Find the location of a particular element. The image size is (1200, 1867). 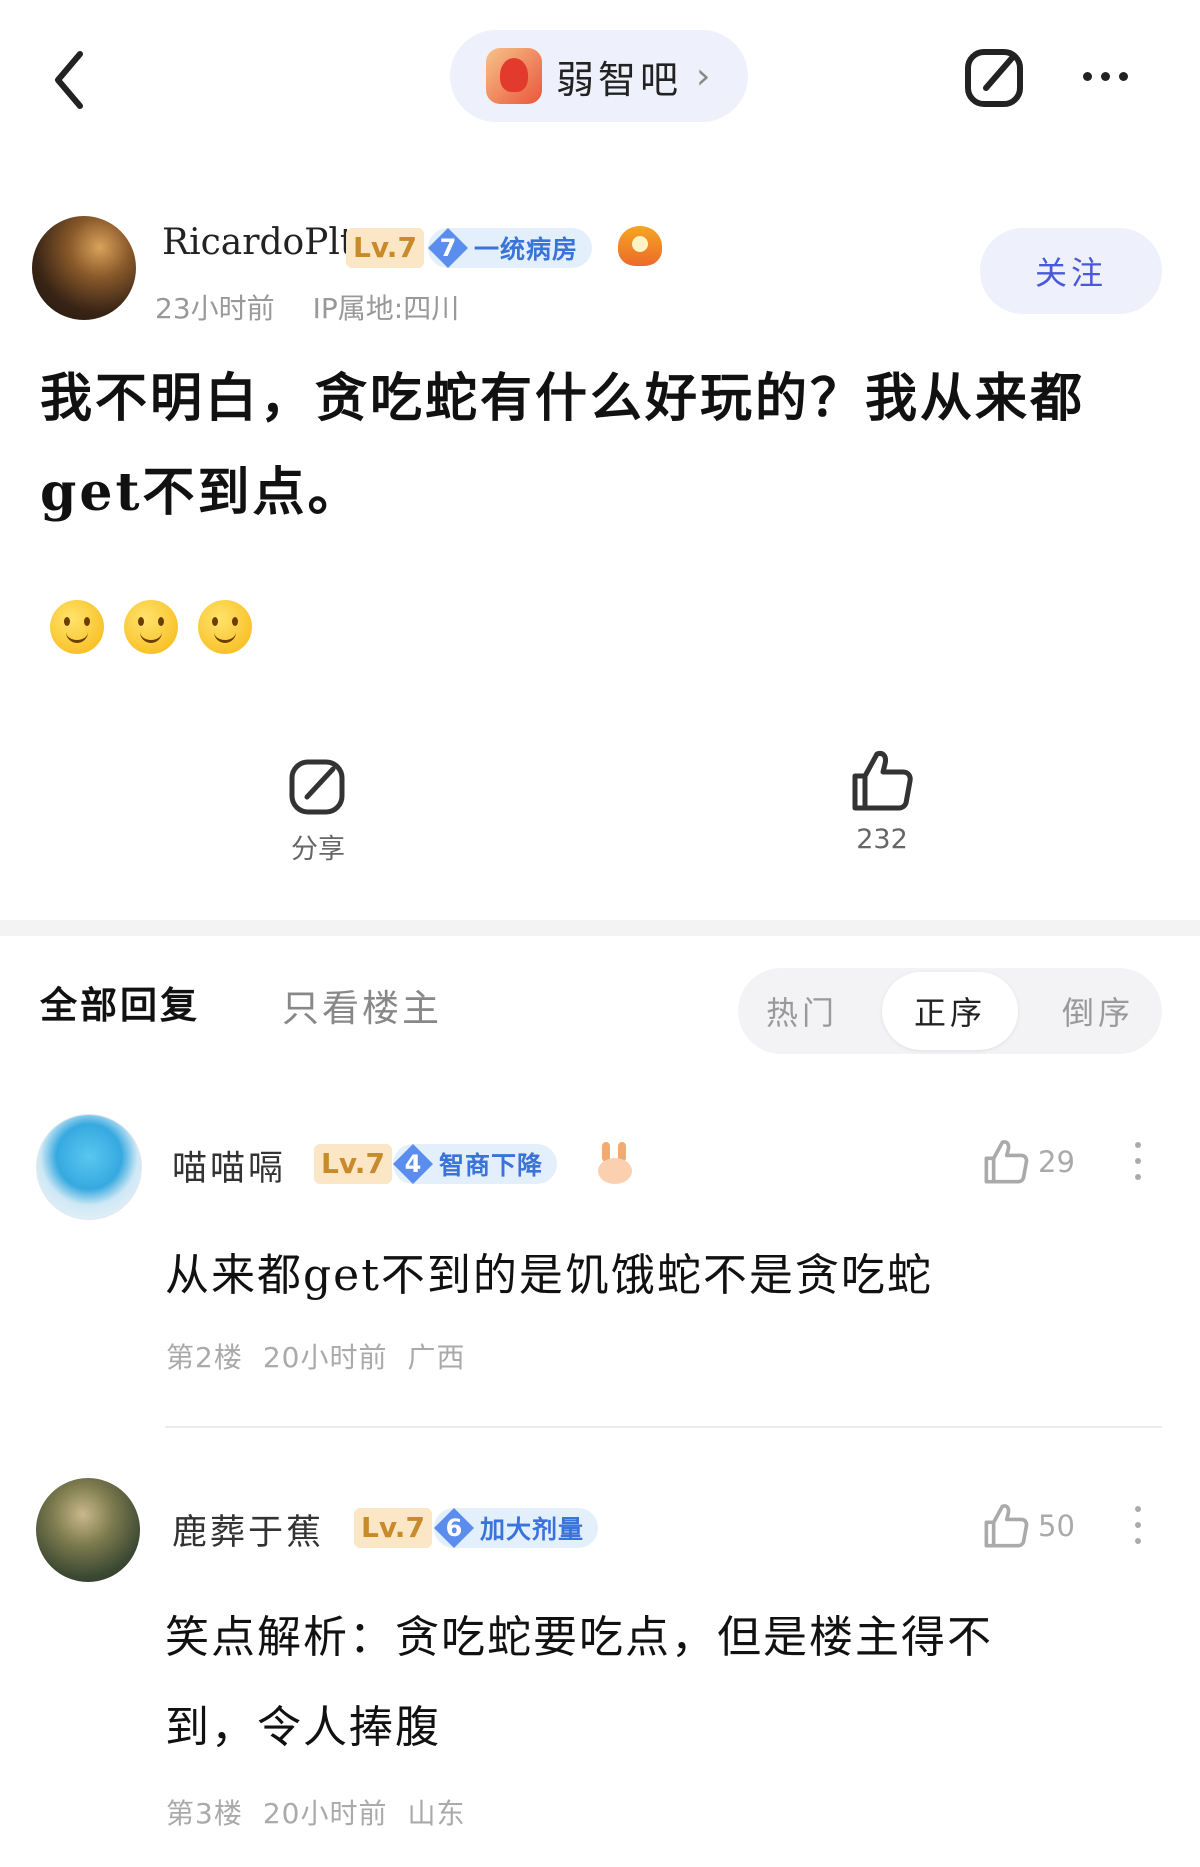

rabbit-icon is located at coordinates (616, 1164).